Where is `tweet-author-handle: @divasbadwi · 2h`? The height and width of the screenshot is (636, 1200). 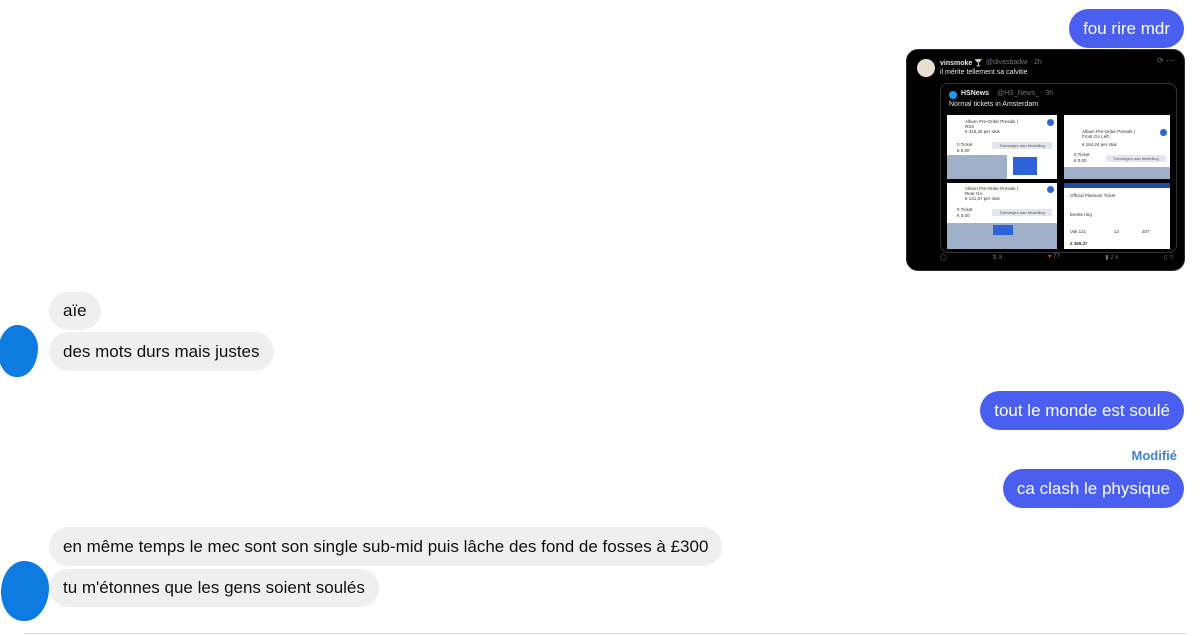
tweet-author-handle: @divasbadwi · 2h is located at coordinates (1014, 62).